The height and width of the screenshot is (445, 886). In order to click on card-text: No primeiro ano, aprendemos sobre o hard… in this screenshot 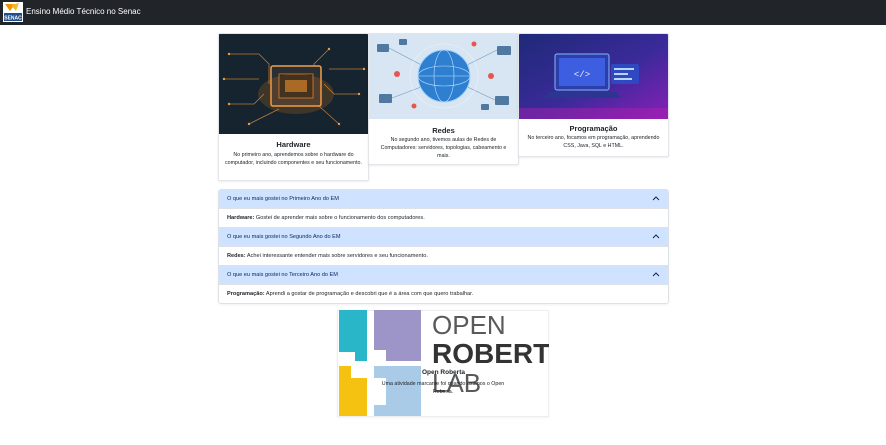, I will do `click(293, 159)`.